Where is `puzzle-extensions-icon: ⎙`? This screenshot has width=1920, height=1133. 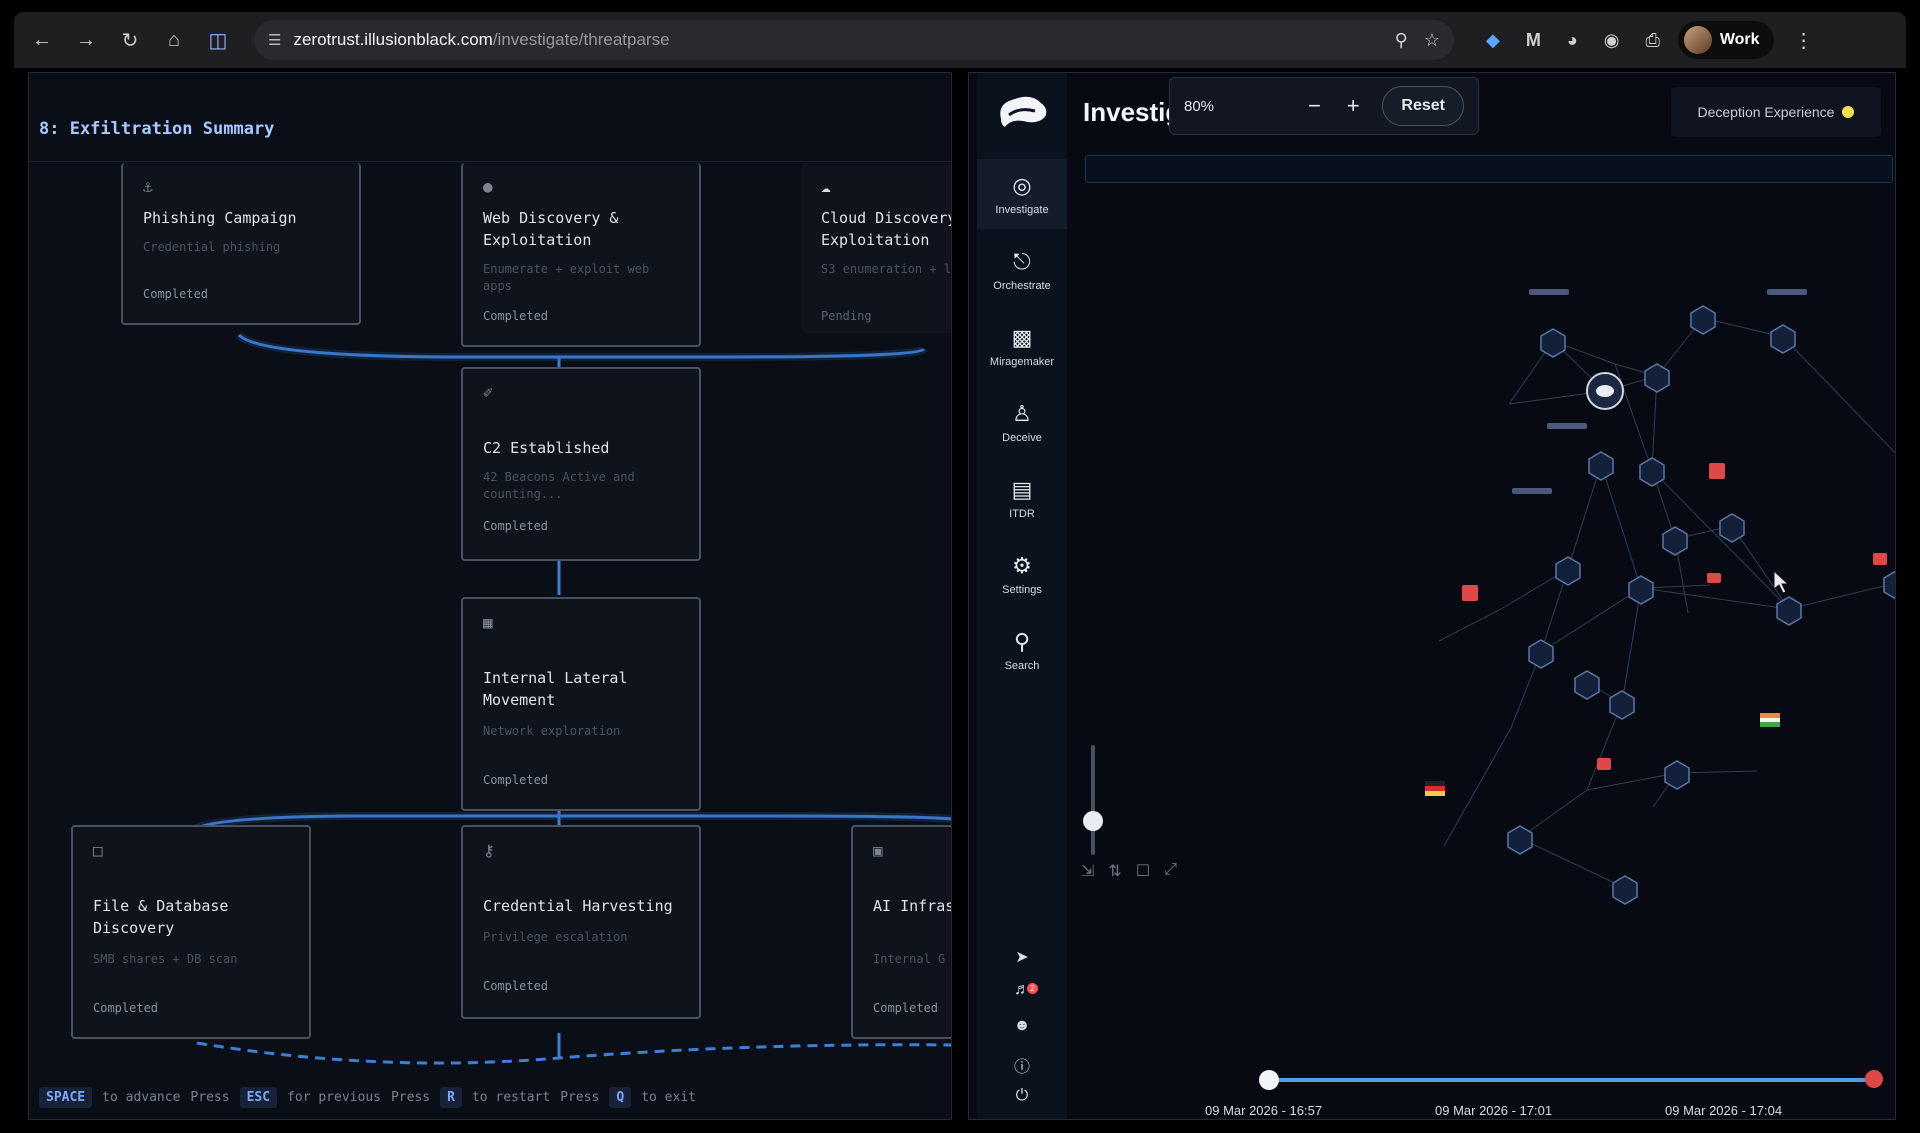
puzzle-extensions-icon: ⎙ is located at coordinates (1652, 40).